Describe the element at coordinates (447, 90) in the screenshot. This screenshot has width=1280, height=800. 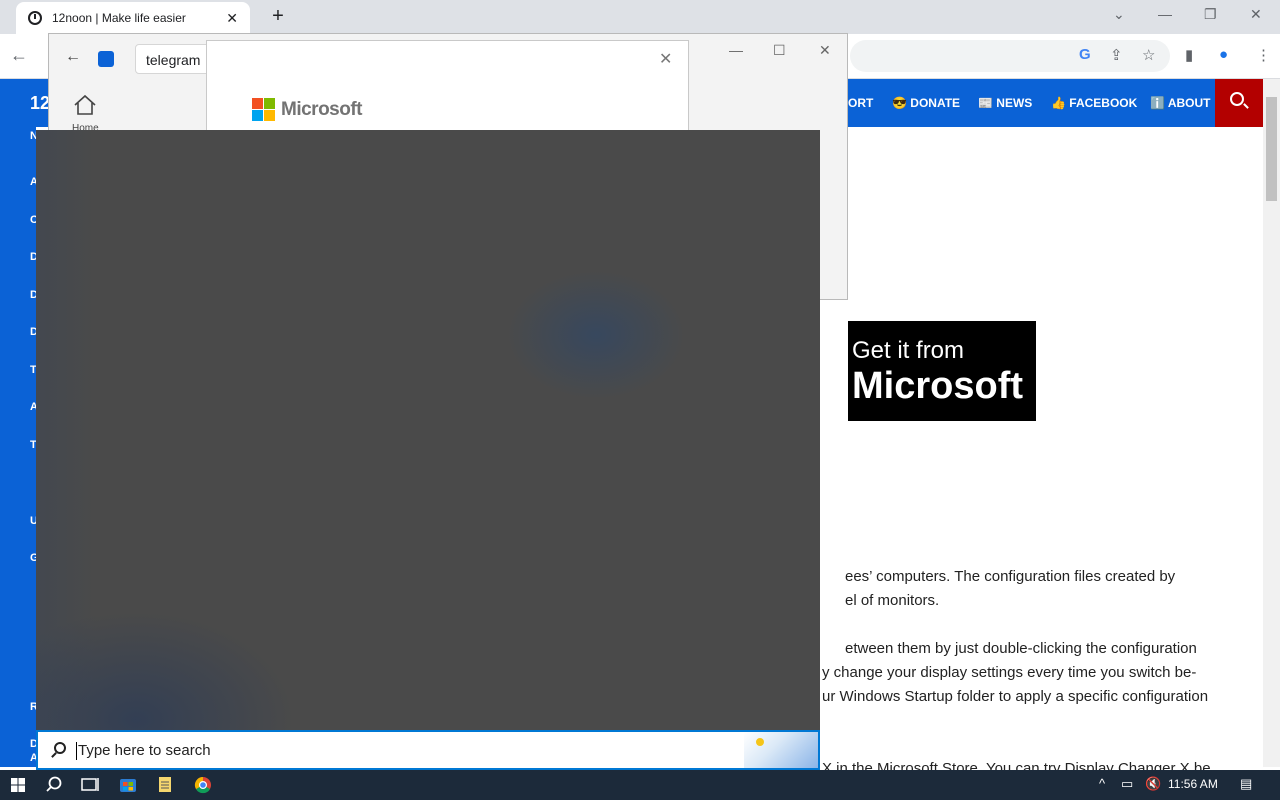
I see `microsoft-dialog: ✕ Microsoft` at that location.